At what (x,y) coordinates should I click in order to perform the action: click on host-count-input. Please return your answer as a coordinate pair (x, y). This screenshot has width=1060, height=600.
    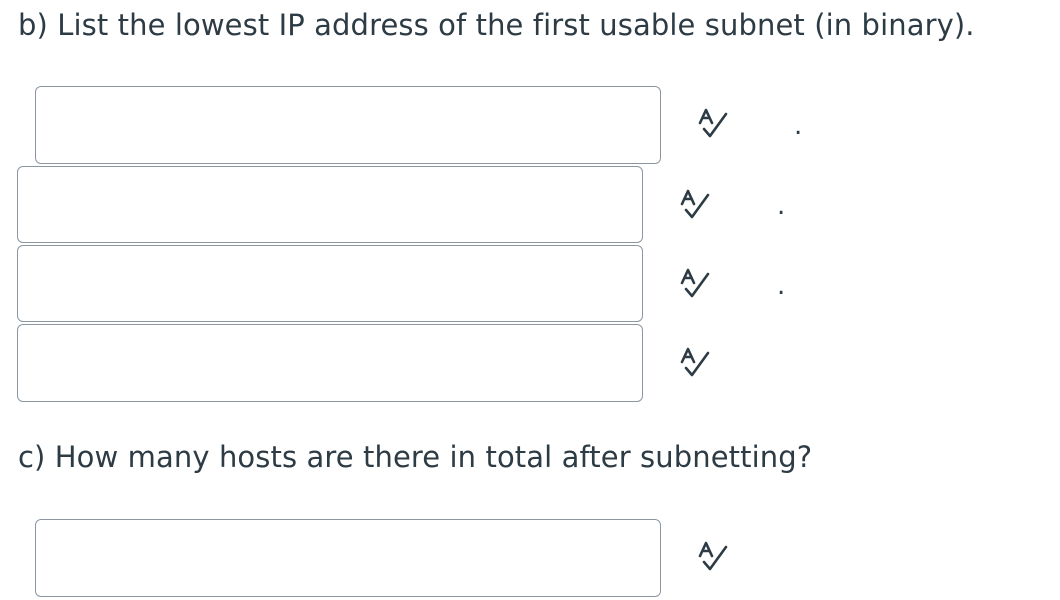
    Looking at the image, I should click on (348, 558).